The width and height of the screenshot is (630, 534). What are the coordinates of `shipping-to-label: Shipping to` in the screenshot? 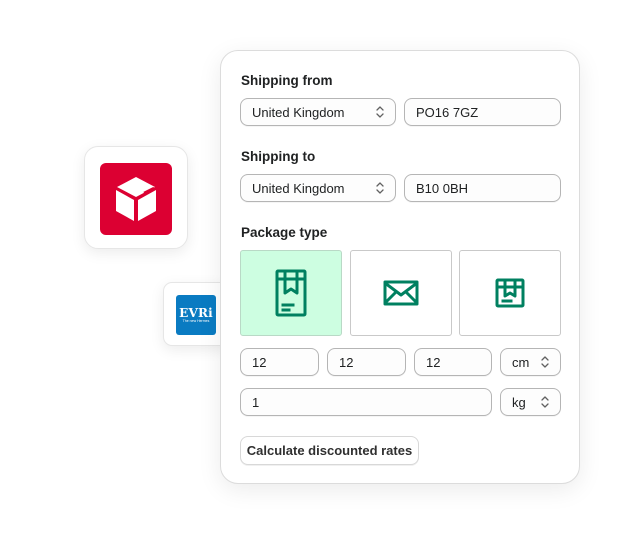 It's located at (278, 156).